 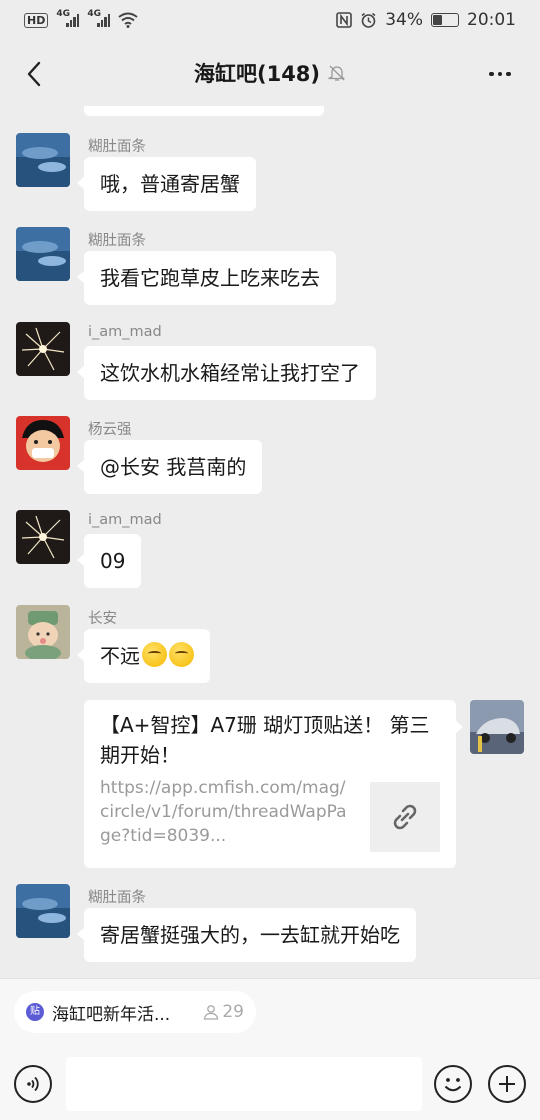 I want to click on message-bubble: 09, so click(x=109, y=561).